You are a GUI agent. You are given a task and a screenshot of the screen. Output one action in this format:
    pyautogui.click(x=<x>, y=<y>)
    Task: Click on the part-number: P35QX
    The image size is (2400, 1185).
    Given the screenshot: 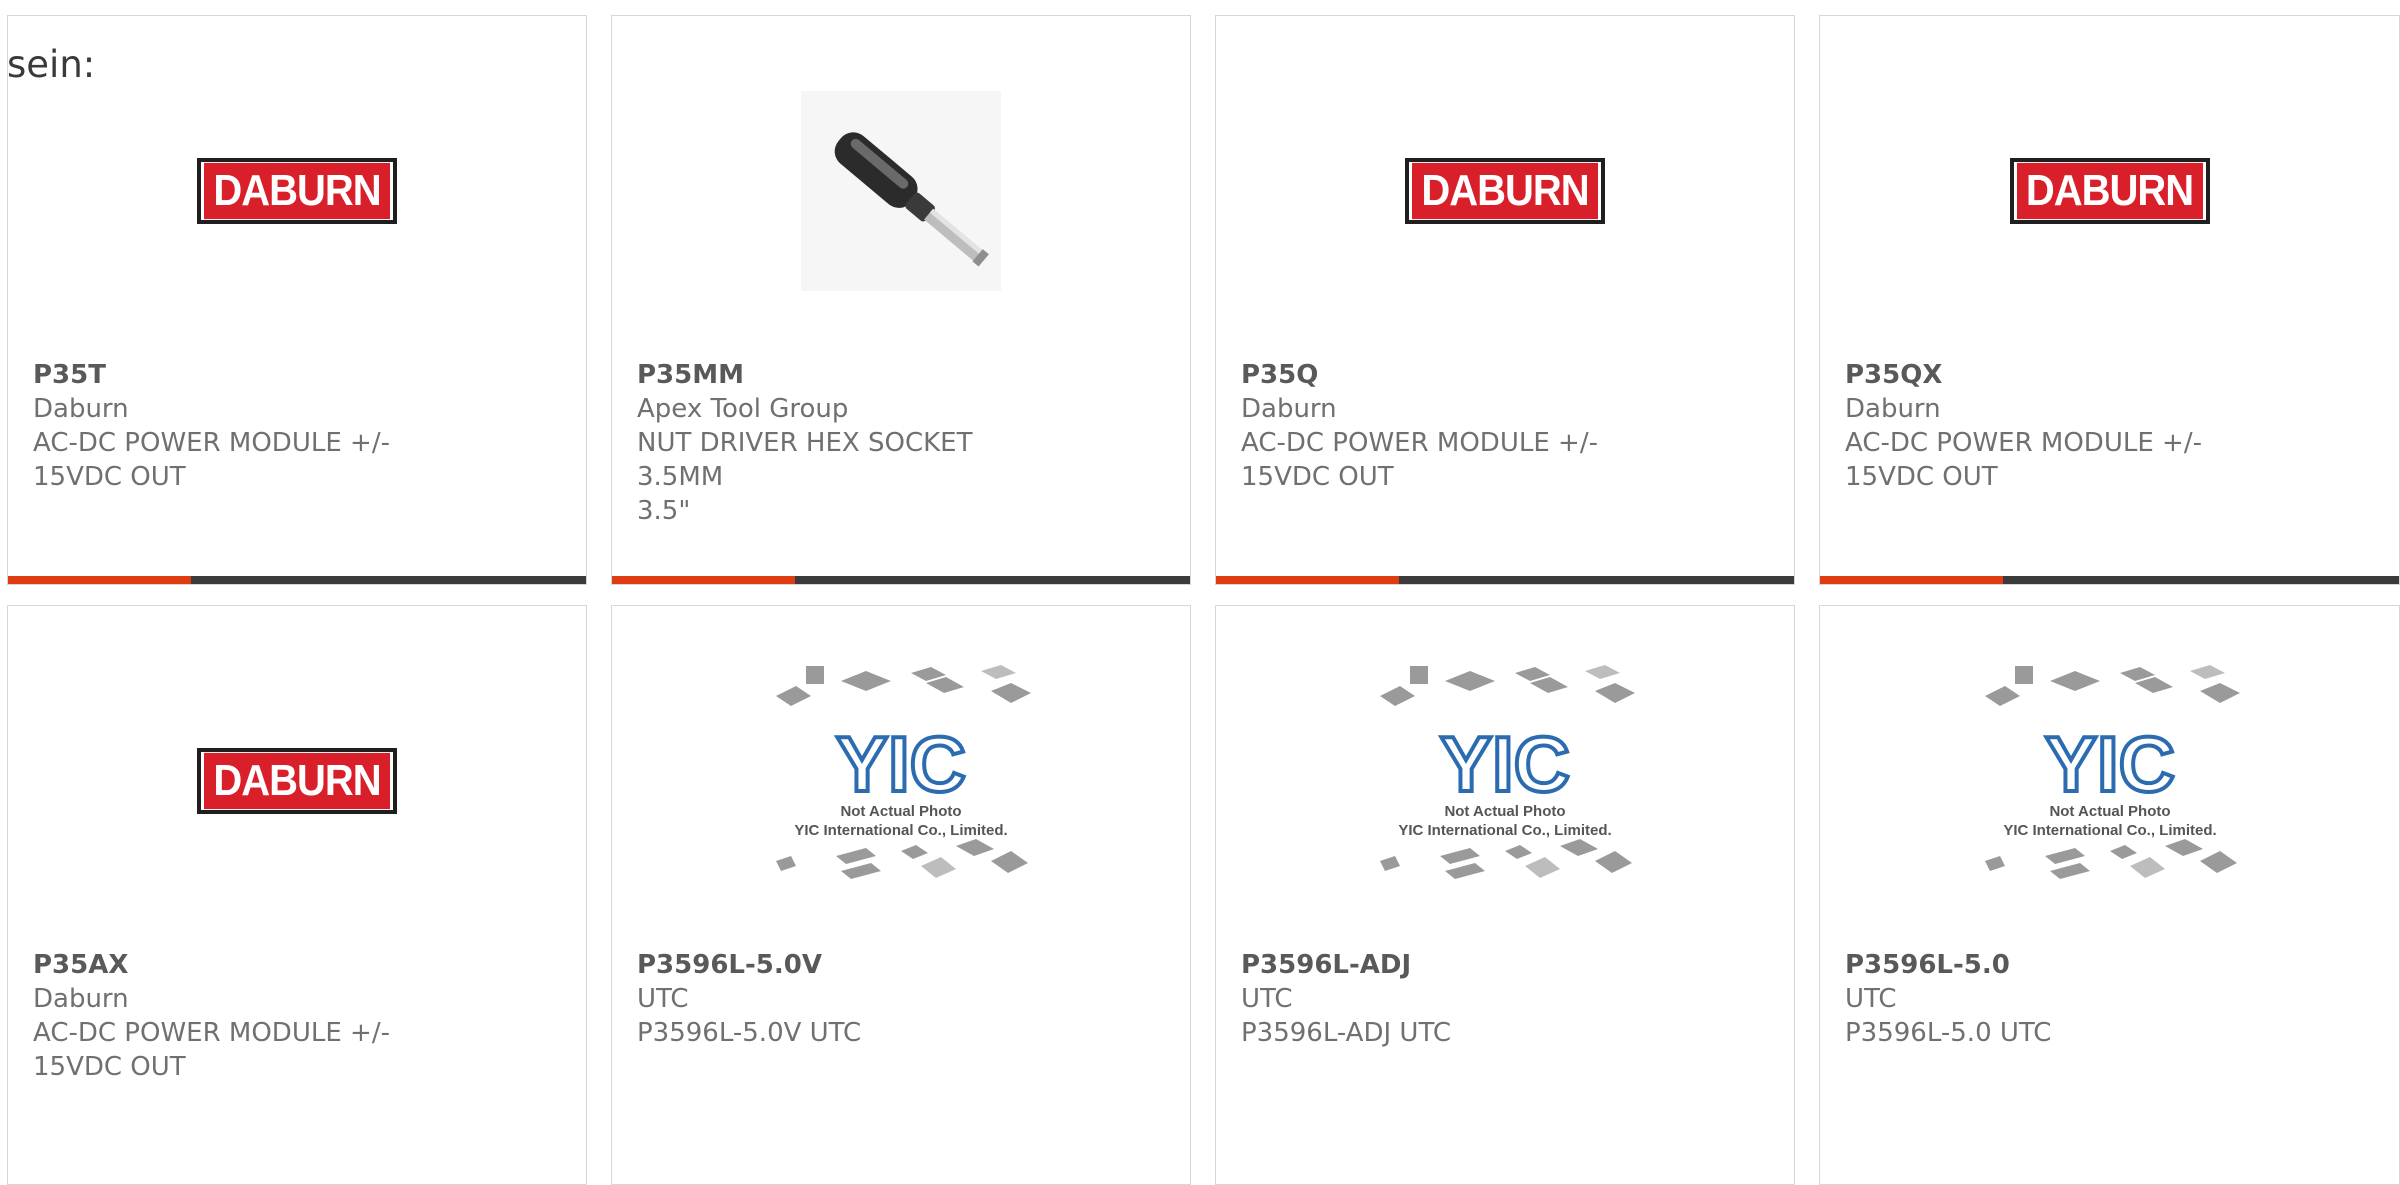 What is the action you would take?
    pyautogui.click(x=2055, y=375)
    